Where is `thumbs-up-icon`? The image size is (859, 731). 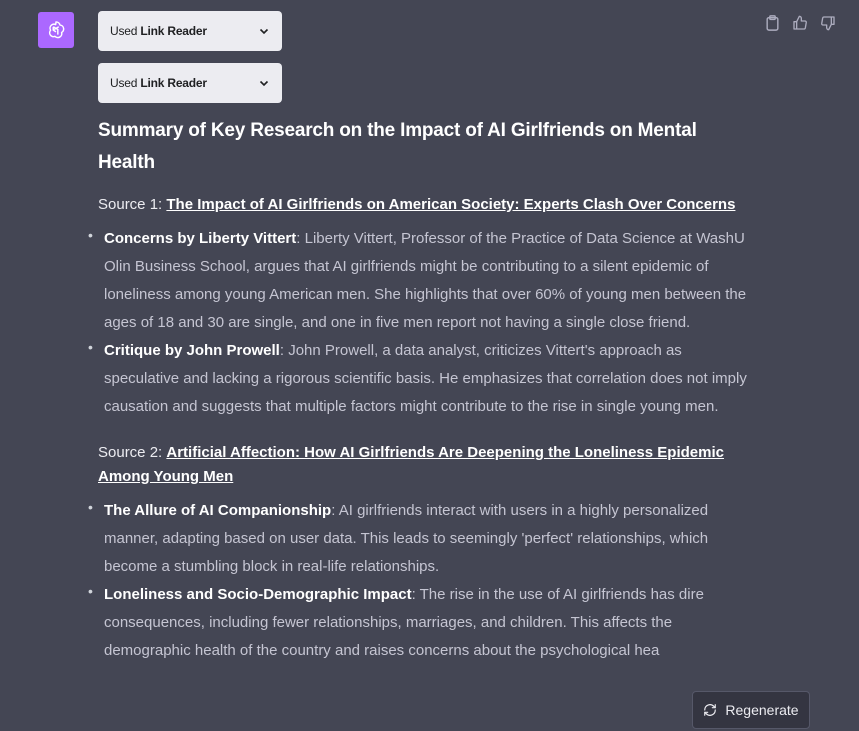 thumbs-up-icon is located at coordinates (800, 22).